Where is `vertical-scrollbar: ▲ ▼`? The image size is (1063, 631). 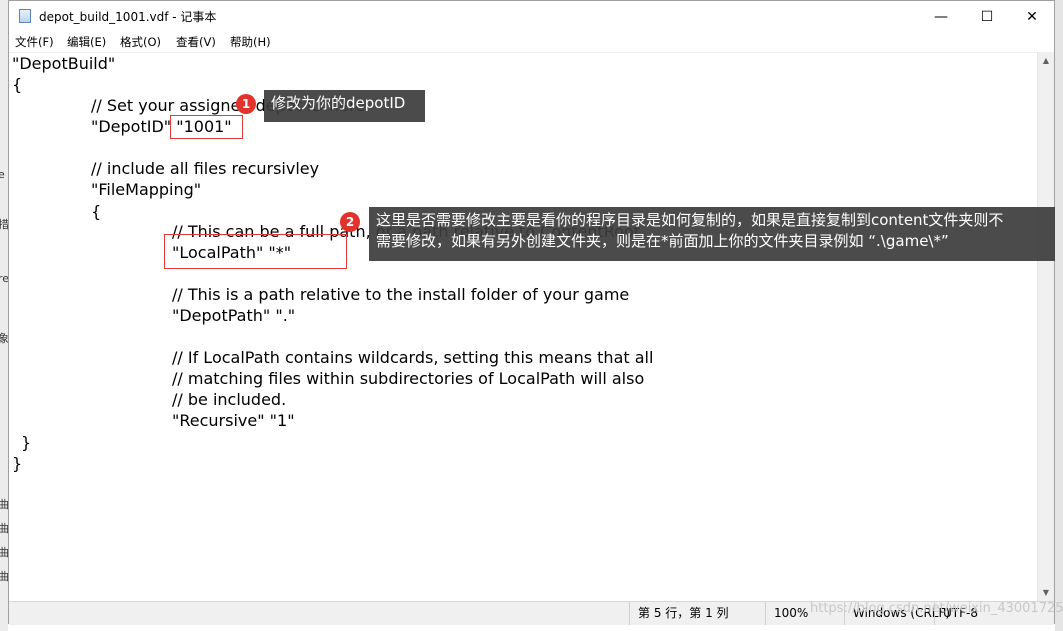
vertical-scrollbar: ▲ ▼ is located at coordinates (1045, 326).